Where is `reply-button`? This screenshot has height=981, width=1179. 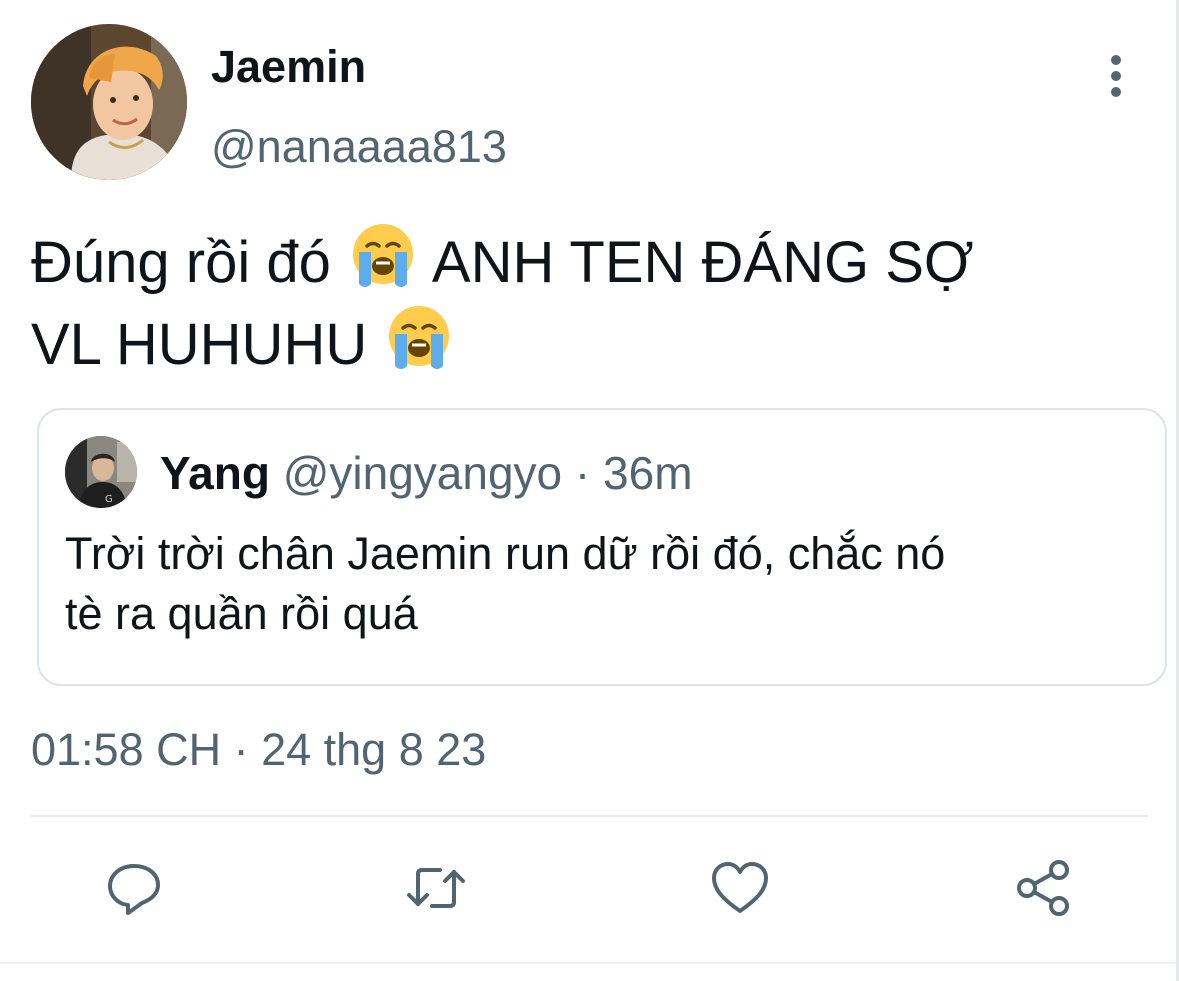 reply-button is located at coordinates (134, 888).